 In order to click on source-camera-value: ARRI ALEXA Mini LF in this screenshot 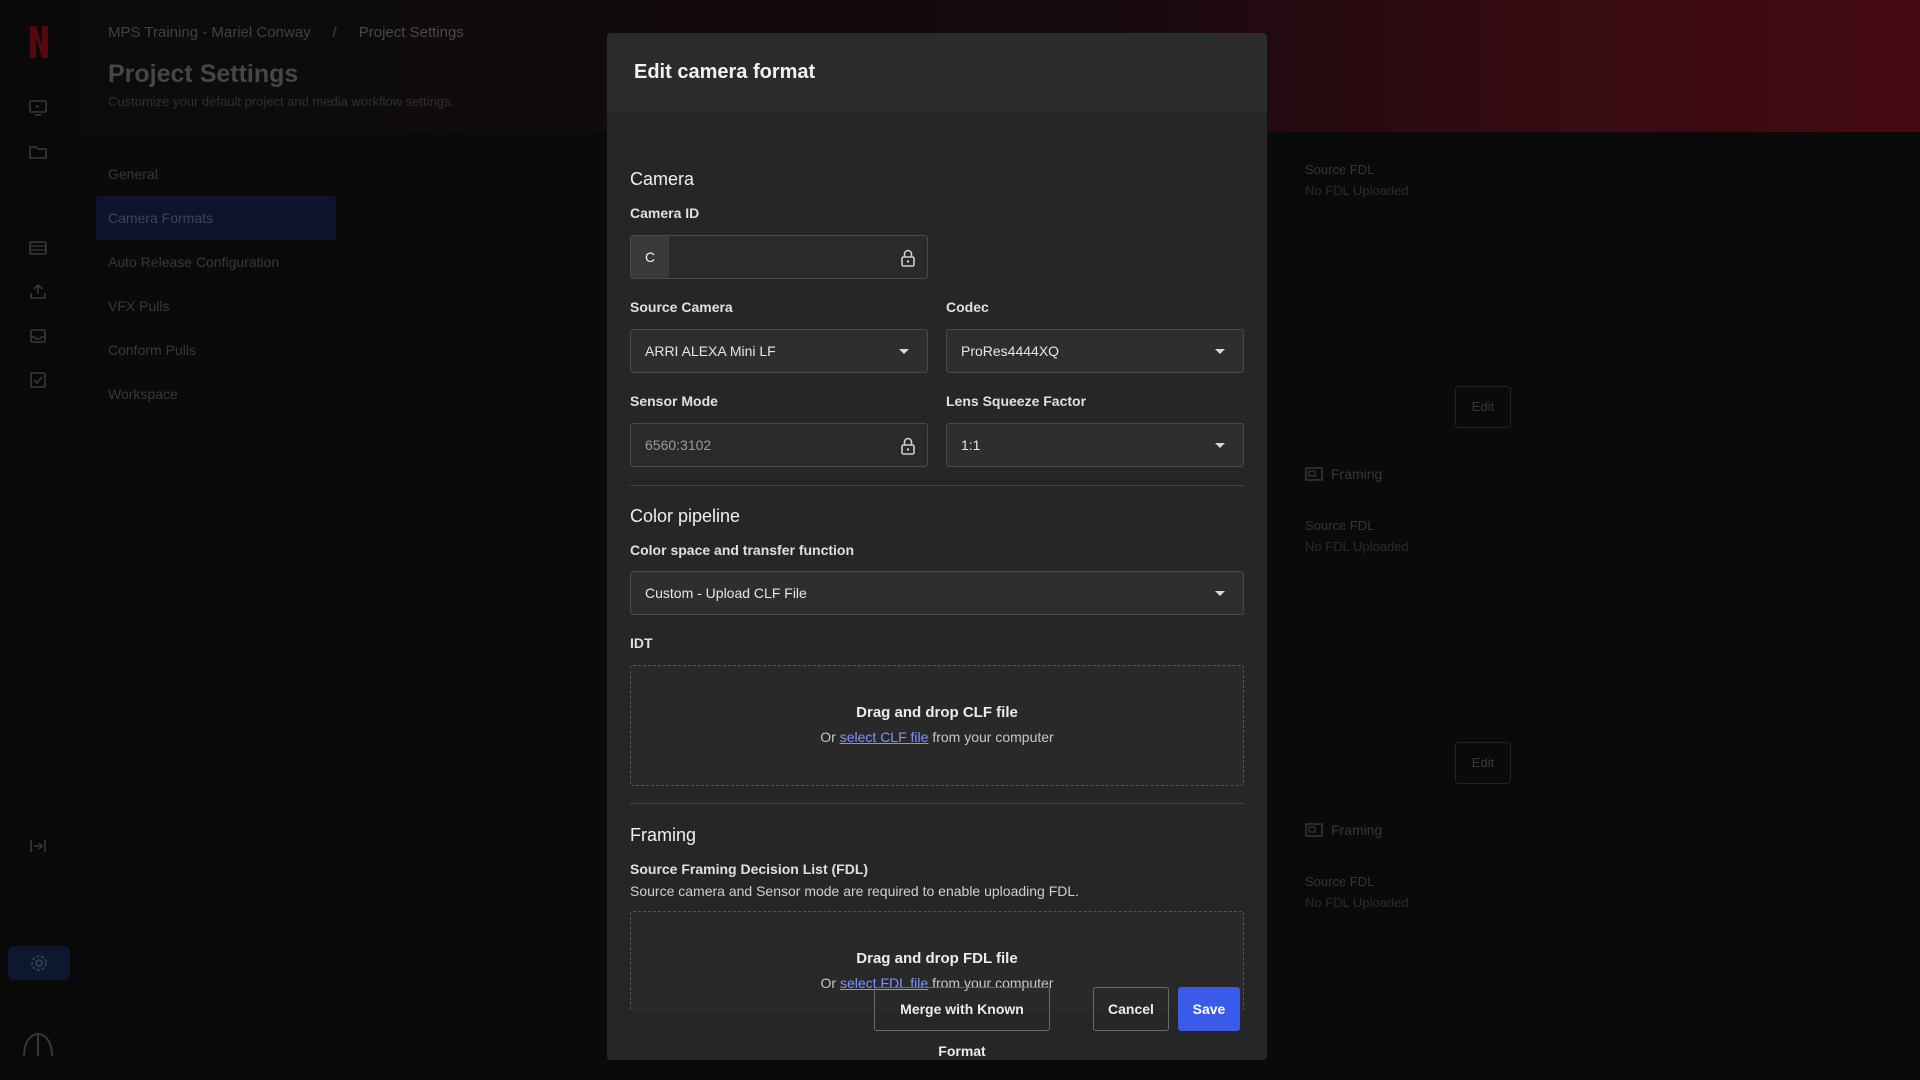, I will do `click(710, 351)`.